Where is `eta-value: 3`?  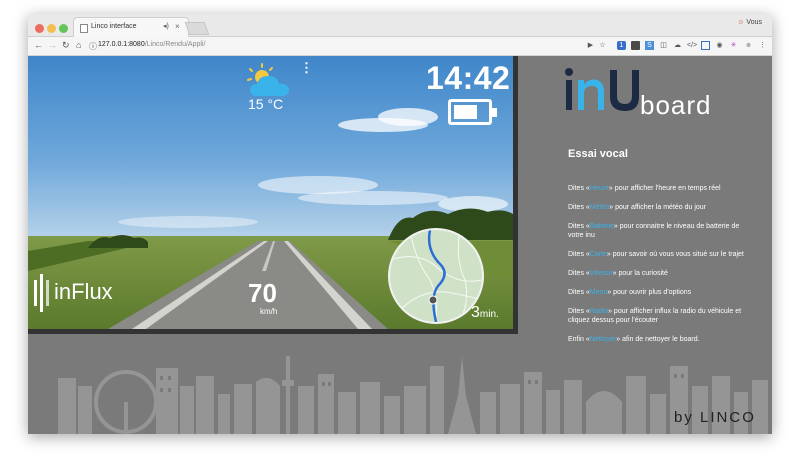
eta-value: 3 is located at coordinates (475, 312).